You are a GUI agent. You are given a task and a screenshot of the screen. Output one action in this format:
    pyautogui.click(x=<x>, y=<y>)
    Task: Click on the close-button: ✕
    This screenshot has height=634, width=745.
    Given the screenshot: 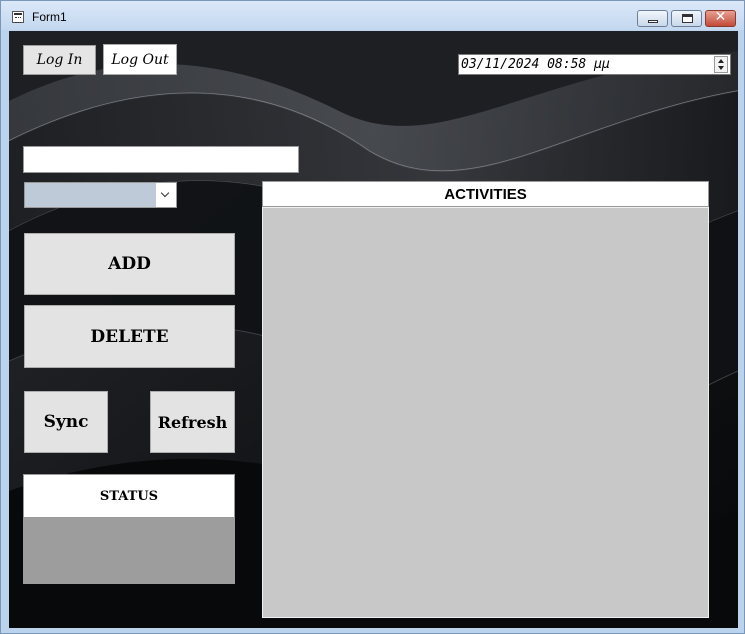 What is the action you would take?
    pyautogui.click(x=720, y=18)
    